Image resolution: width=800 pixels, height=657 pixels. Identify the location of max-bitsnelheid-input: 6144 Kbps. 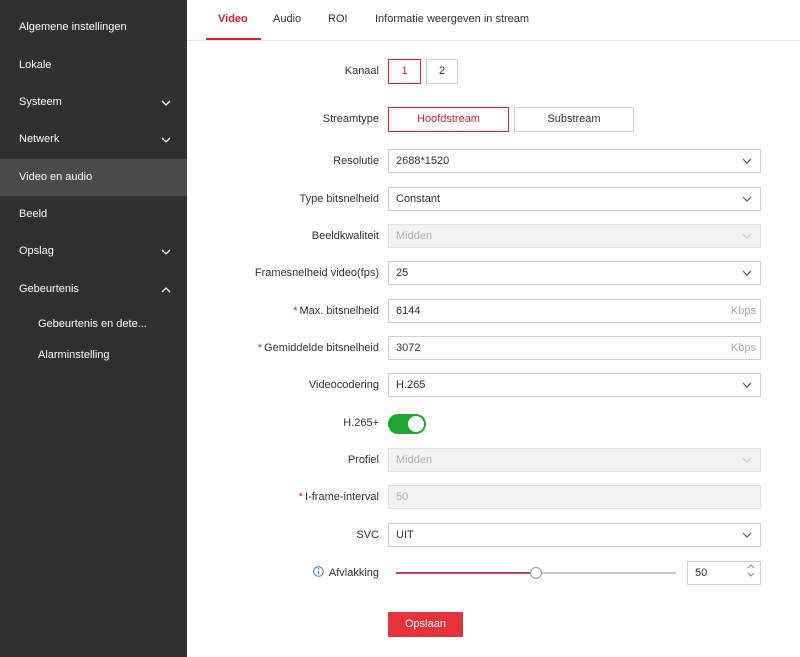
(574, 311).